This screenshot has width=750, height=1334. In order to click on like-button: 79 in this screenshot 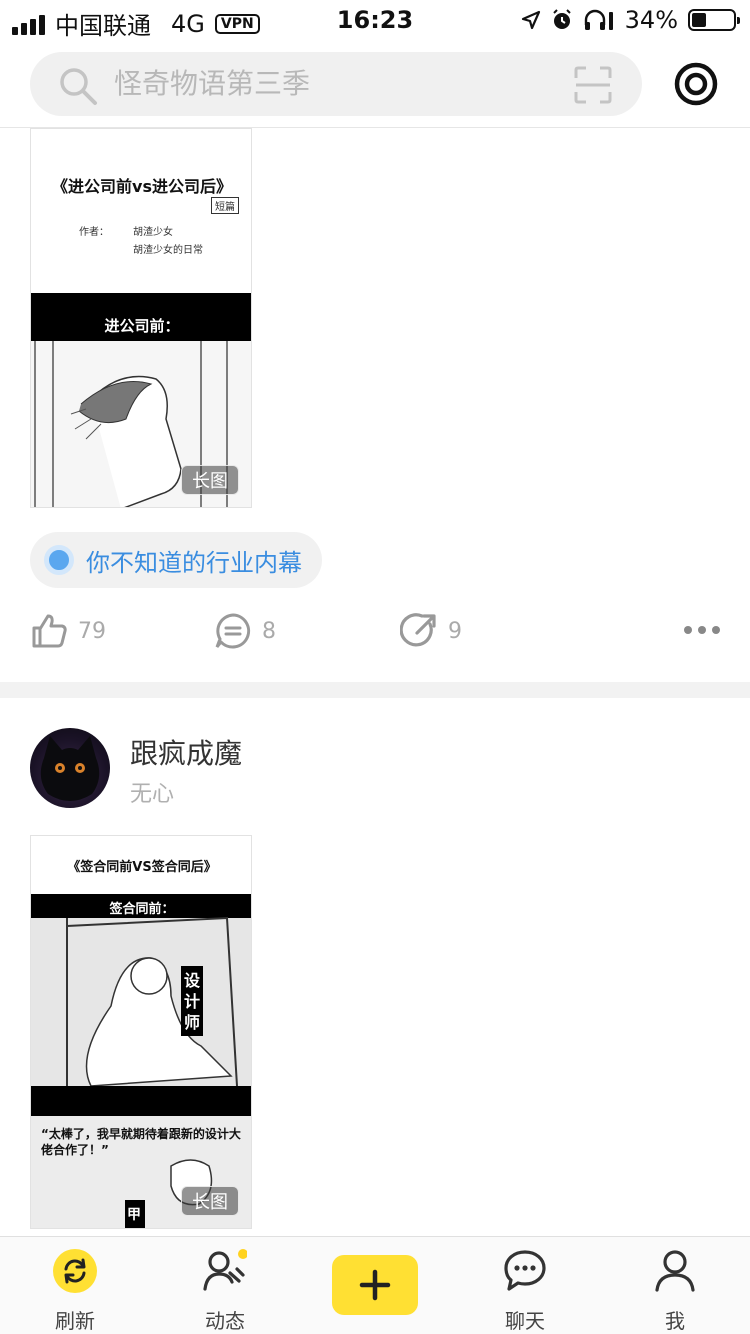, I will do `click(68, 631)`.